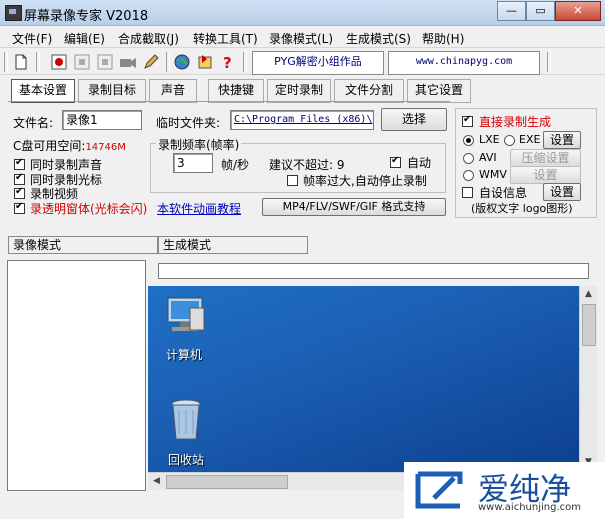  I want to click on disk-space-value: 14746M, so click(105, 147).